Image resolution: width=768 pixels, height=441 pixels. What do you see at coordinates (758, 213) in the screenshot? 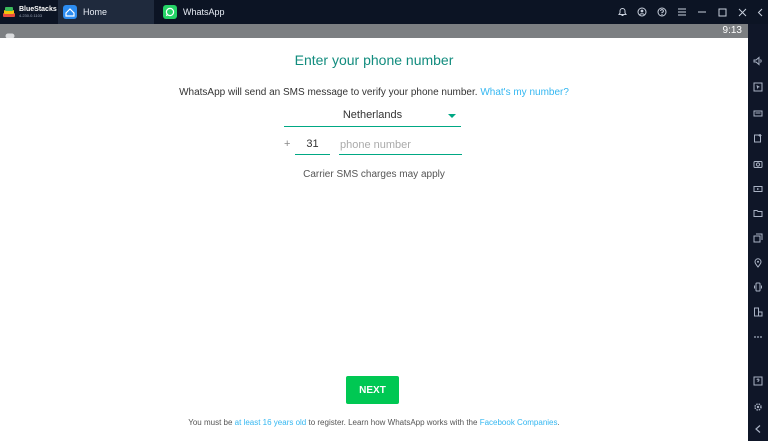
I see `folder-icon` at bounding box center [758, 213].